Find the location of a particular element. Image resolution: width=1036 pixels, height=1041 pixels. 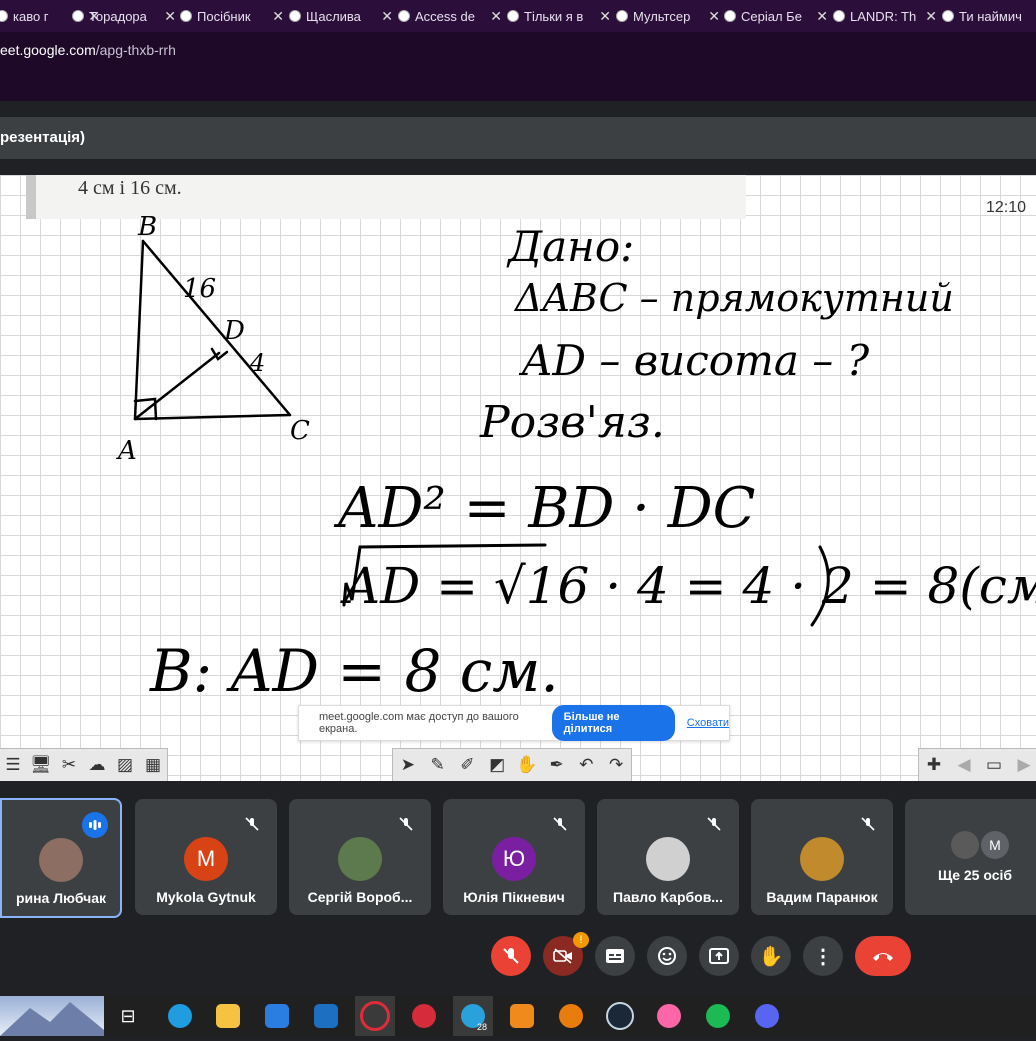

participant-avatar is located at coordinates (822, 859).